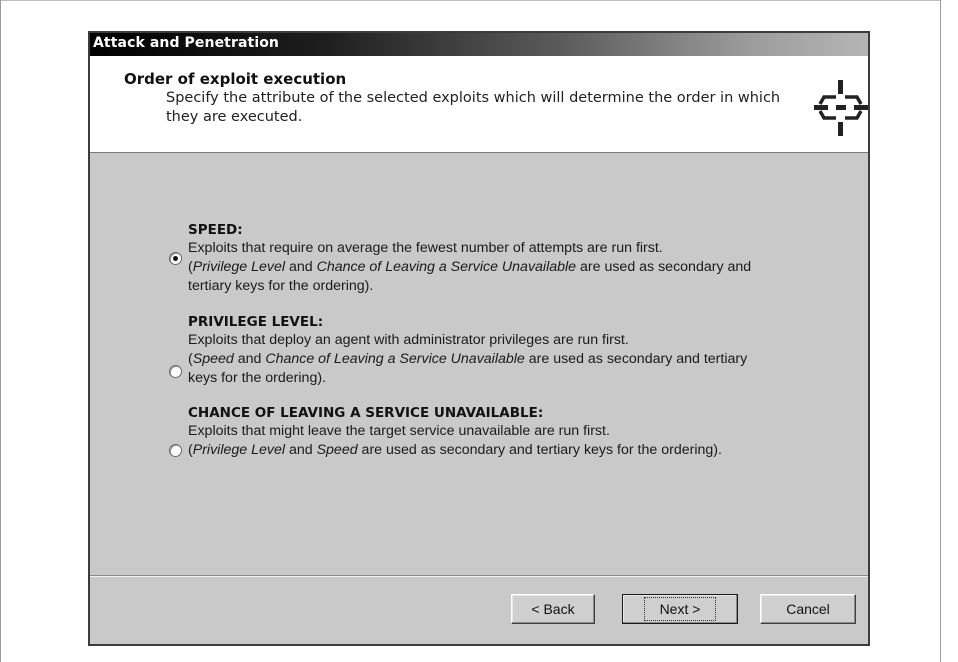 This screenshot has height=662, width=958. Describe the element at coordinates (256, 322) in the screenshot. I see `option-label: PRIVILEGE LEVEL:` at that location.